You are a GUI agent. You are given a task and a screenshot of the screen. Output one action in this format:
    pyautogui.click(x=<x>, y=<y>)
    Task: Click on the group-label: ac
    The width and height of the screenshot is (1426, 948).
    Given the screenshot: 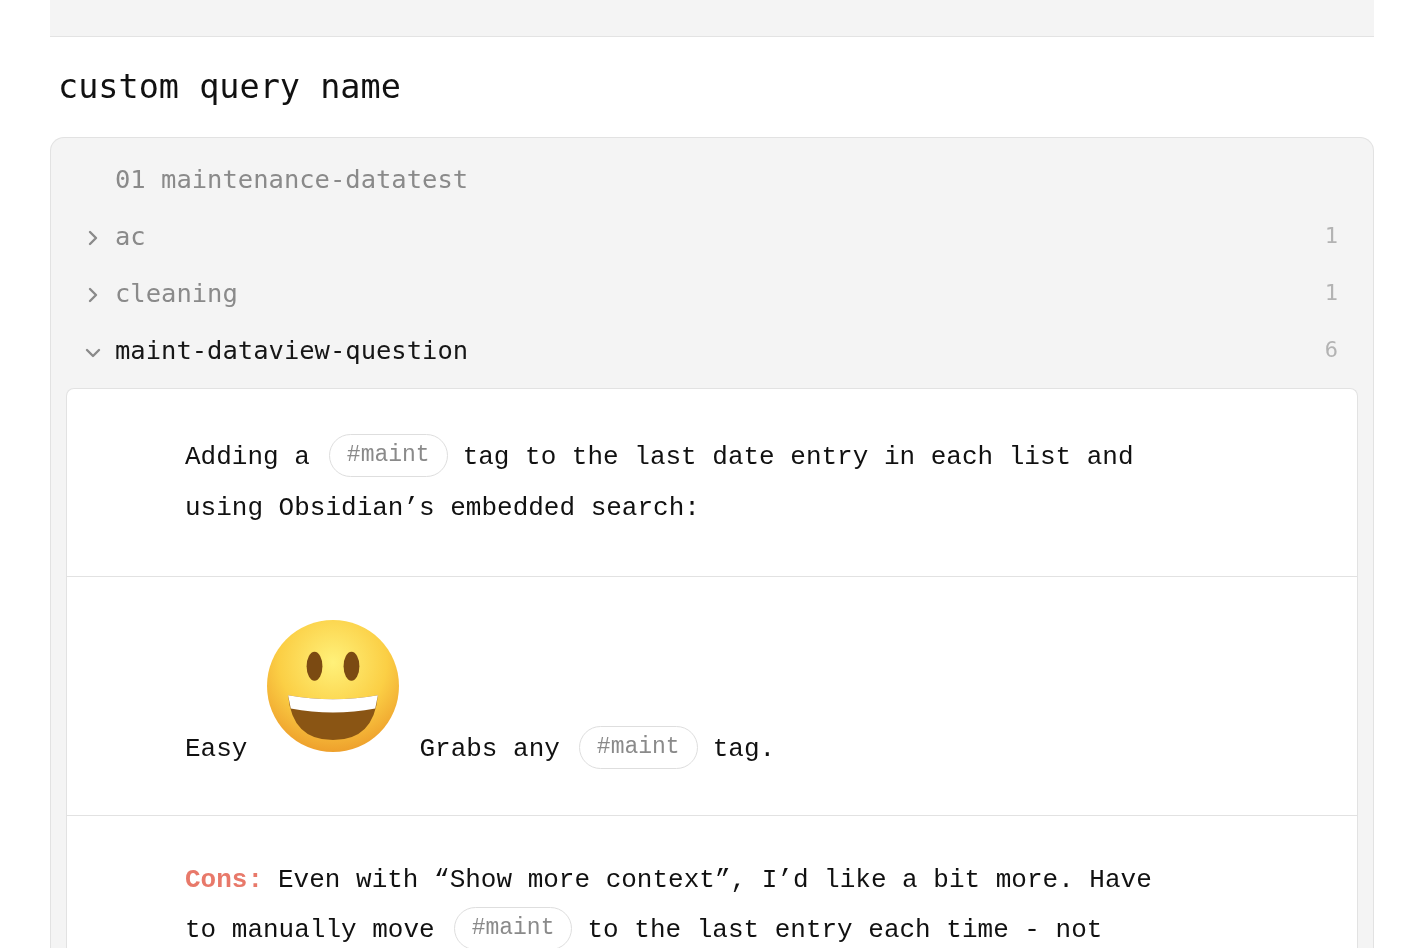 What is the action you would take?
    pyautogui.click(x=130, y=235)
    